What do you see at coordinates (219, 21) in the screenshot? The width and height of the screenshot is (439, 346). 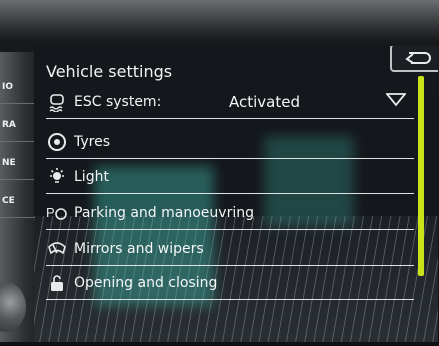 I see `bezel-top` at bounding box center [219, 21].